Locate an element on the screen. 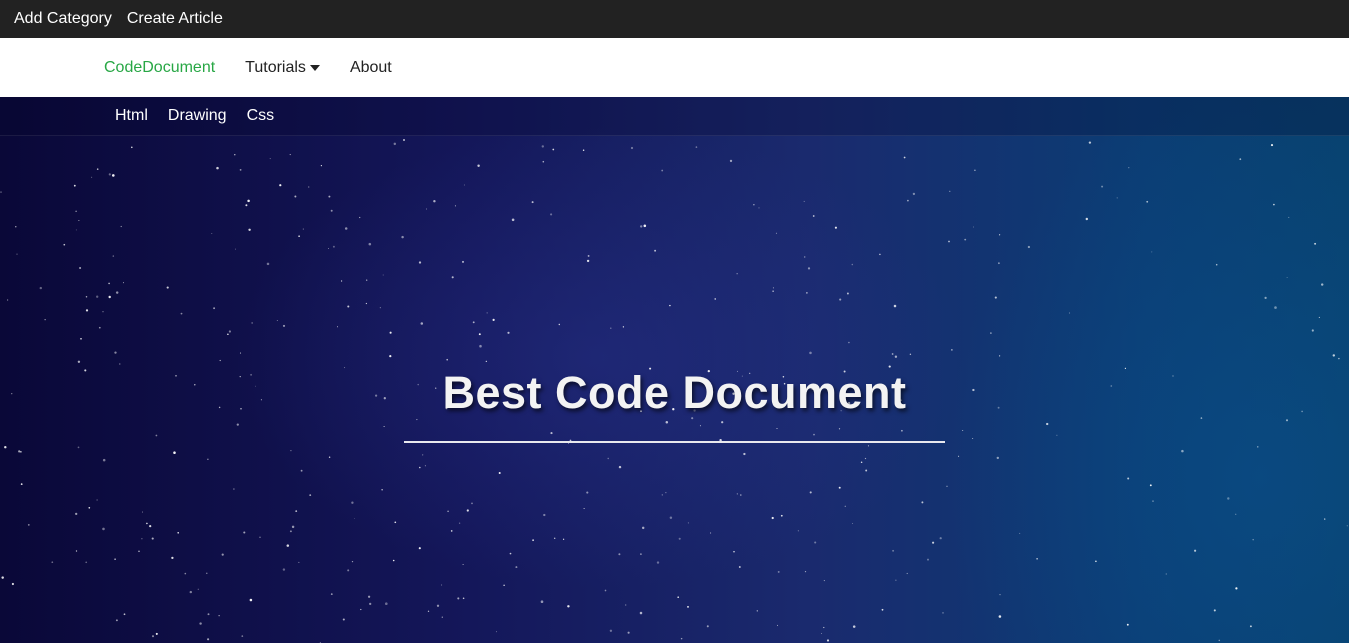 The height and width of the screenshot is (643, 1349). sub-navbar: Html Drawing Css is located at coordinates (674, 116).